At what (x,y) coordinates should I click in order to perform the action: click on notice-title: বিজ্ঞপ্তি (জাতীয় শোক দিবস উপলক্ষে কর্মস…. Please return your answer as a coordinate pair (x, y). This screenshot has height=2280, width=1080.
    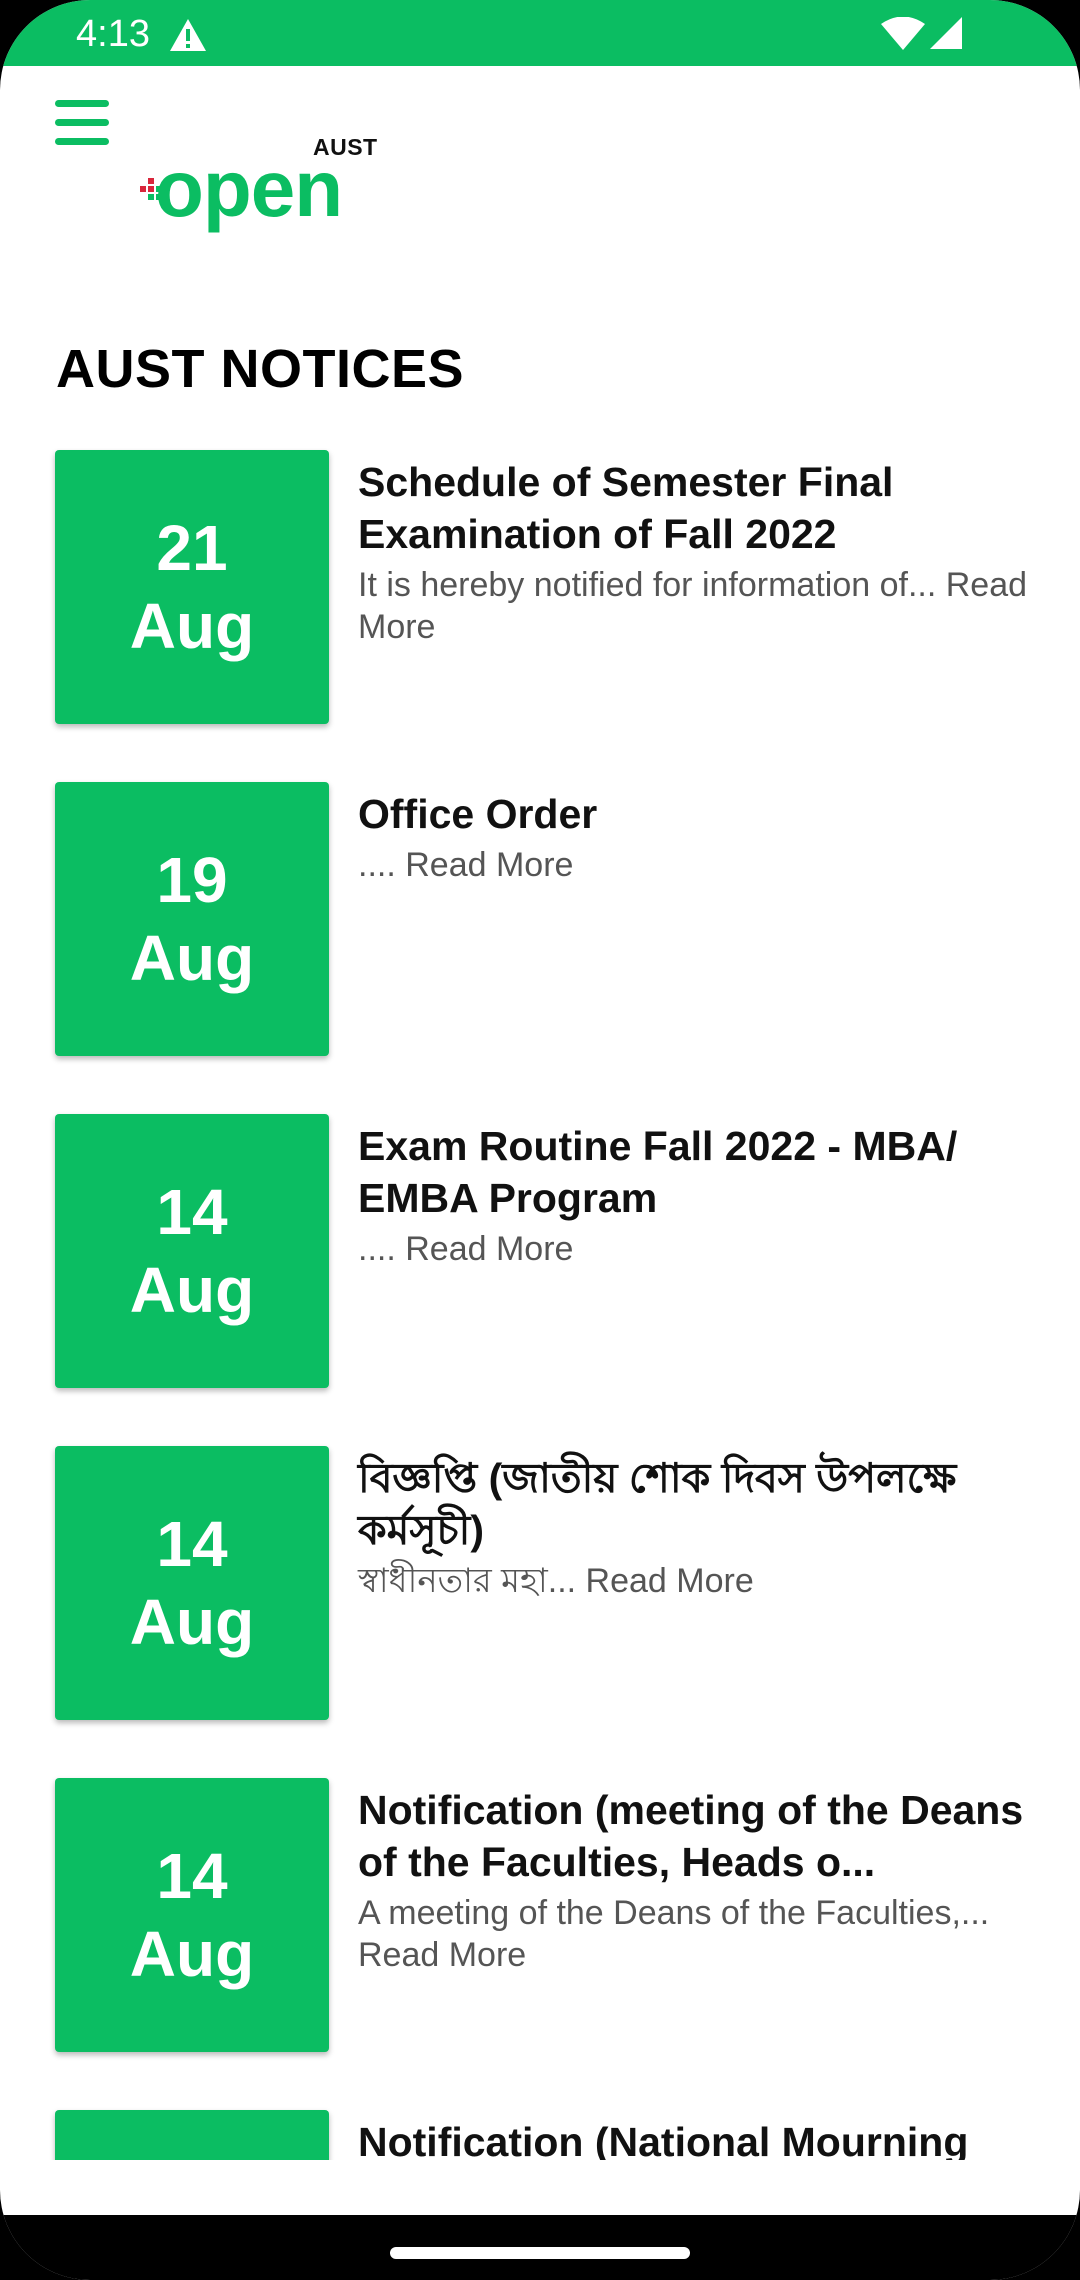
    Looking at the image, I should click on (657, 1504).